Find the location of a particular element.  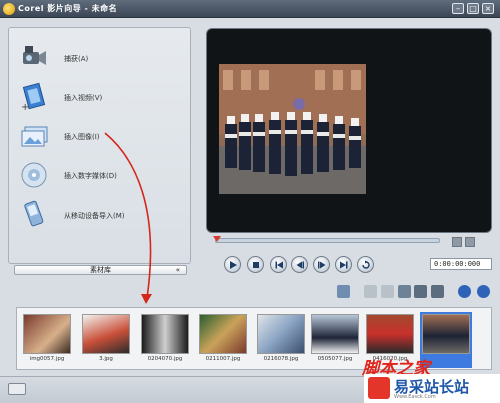

minimize-button: – is located at coordinates (458, 8).